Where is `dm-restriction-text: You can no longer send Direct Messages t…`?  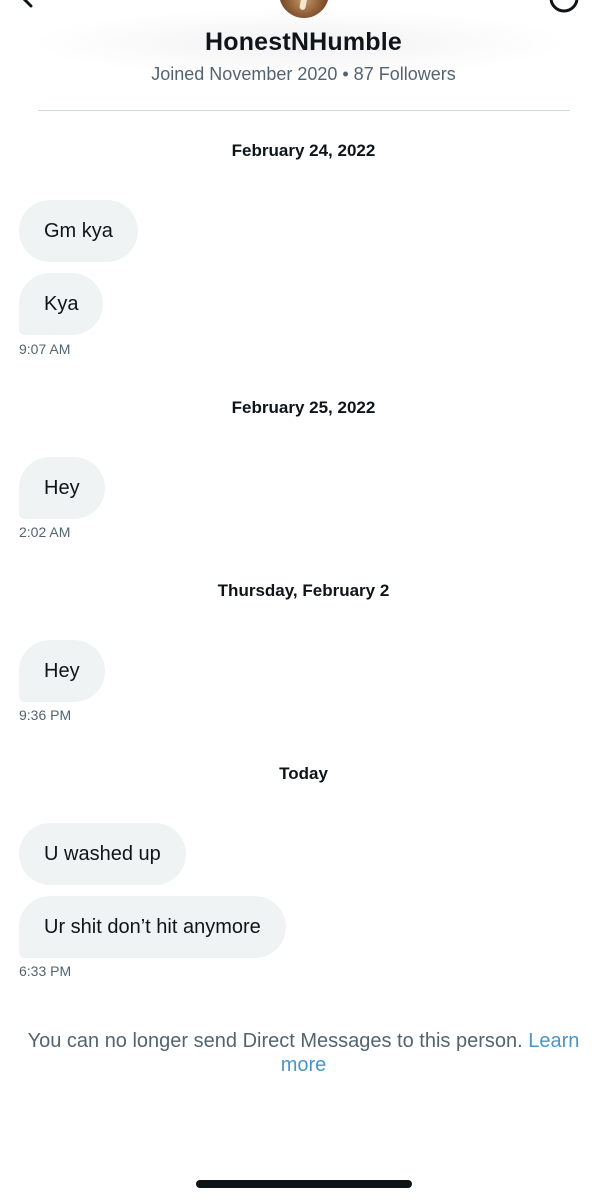 dm-restriction-text: You can no longer send Direct Messages t… is located at coordinates (275, 1041).